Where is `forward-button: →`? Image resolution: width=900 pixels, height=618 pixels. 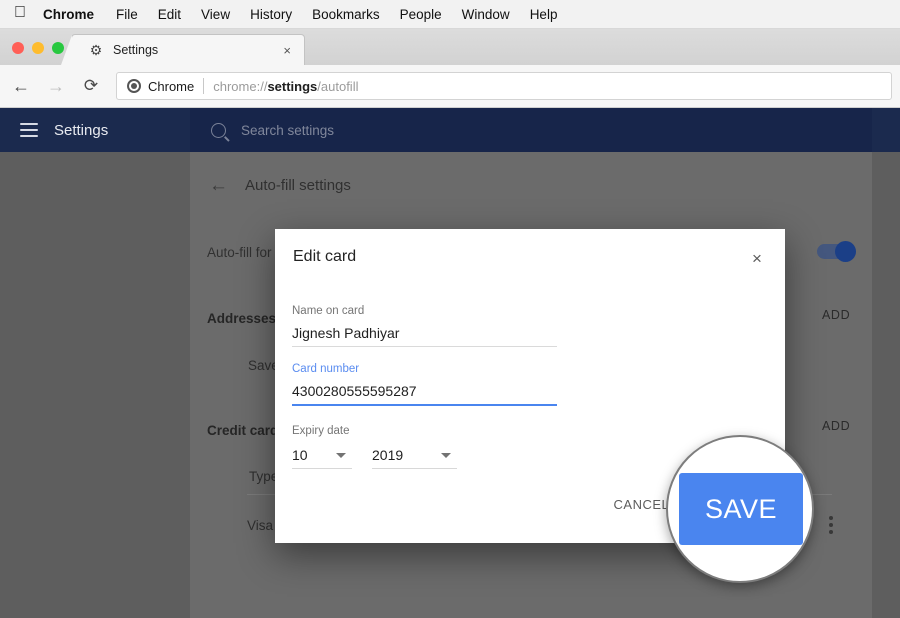
forward-button: → is located at coordinates (56, 86).